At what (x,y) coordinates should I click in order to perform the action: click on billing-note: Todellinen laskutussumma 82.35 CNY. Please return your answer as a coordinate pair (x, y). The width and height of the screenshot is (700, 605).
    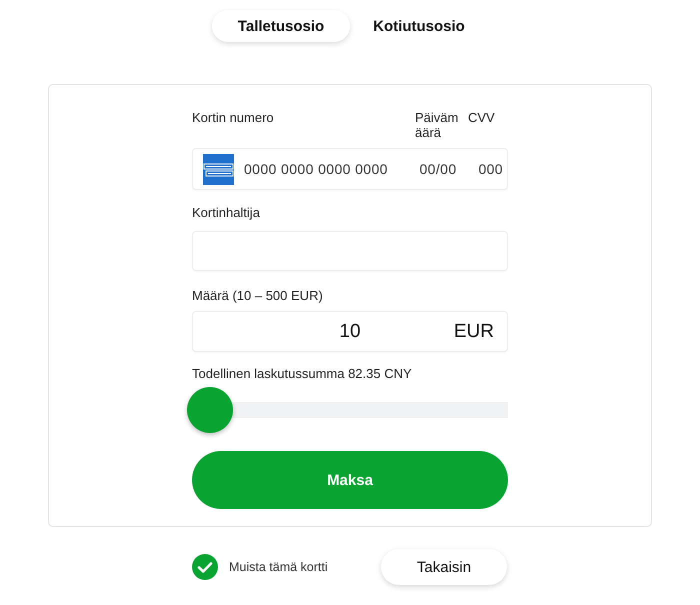
    Looking at the image, I should click on (302, 373).